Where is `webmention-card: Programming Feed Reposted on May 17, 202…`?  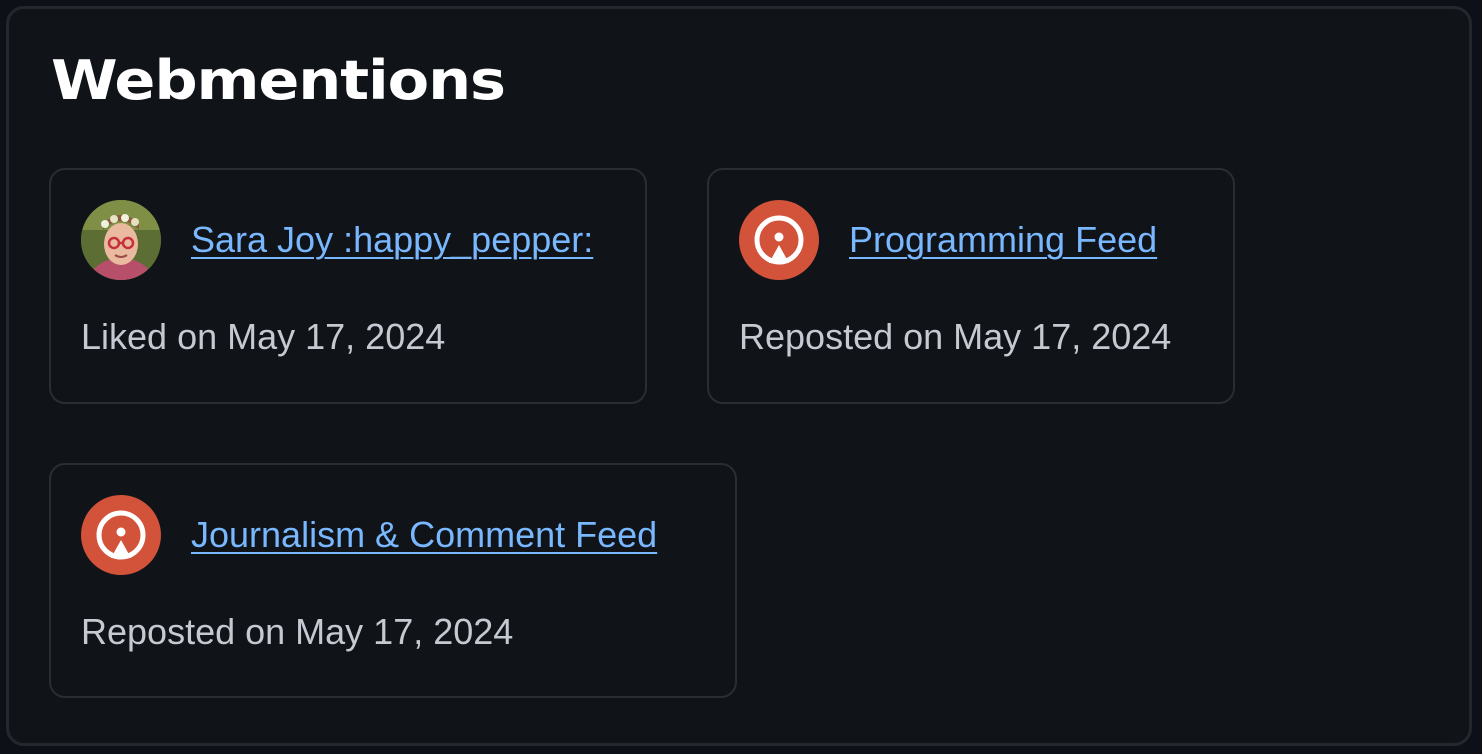
webmention-card: Programming Feed Reposted on May 17, 202… is located at coordinates (971, 286).